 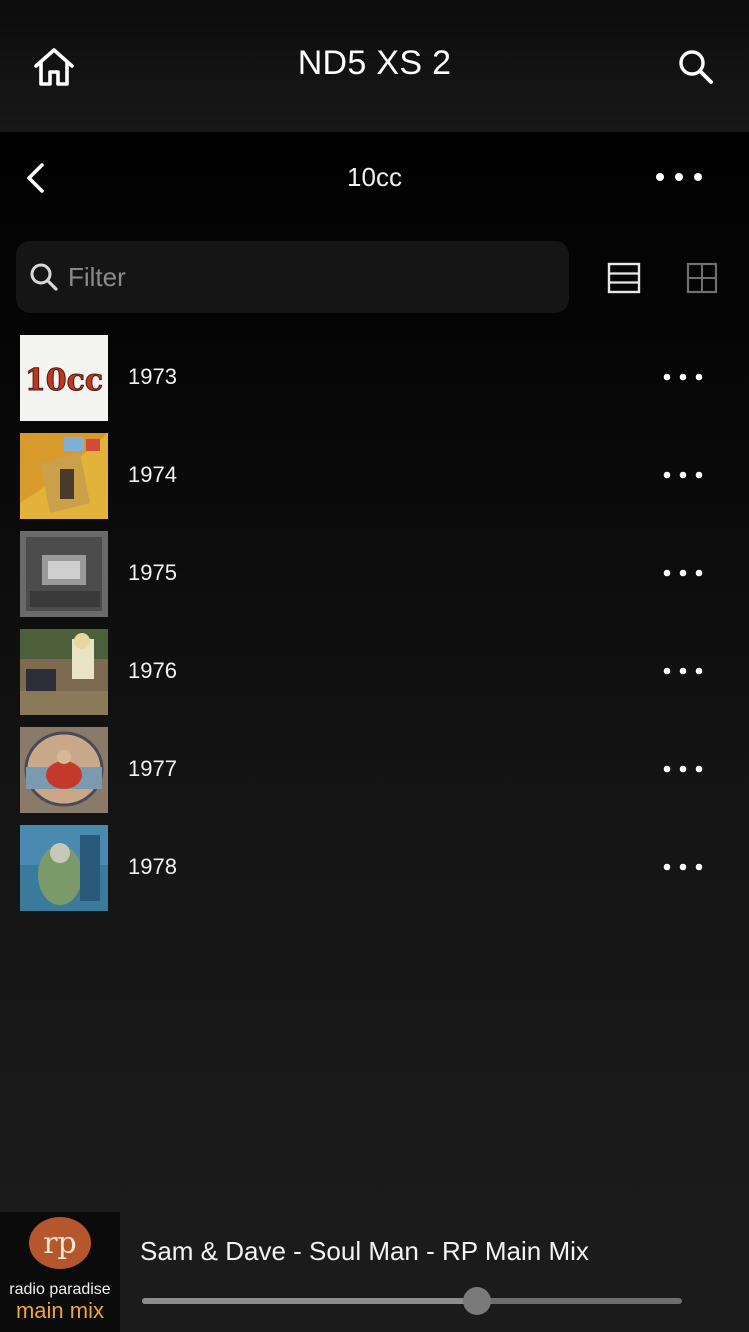 What do you see at coordinates (308, 277) in the screenshot?
I see `filter-input` at bounding box center [308, 277].